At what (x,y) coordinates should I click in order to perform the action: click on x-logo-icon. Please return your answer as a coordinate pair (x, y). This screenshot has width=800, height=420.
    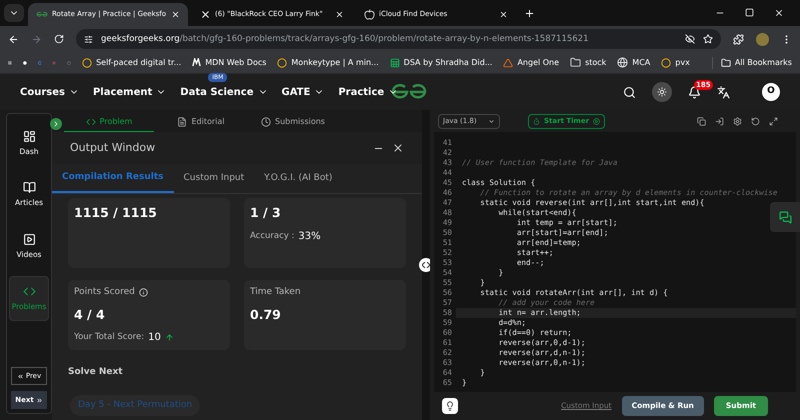
    Looking at the image, I should click on (205, 14).